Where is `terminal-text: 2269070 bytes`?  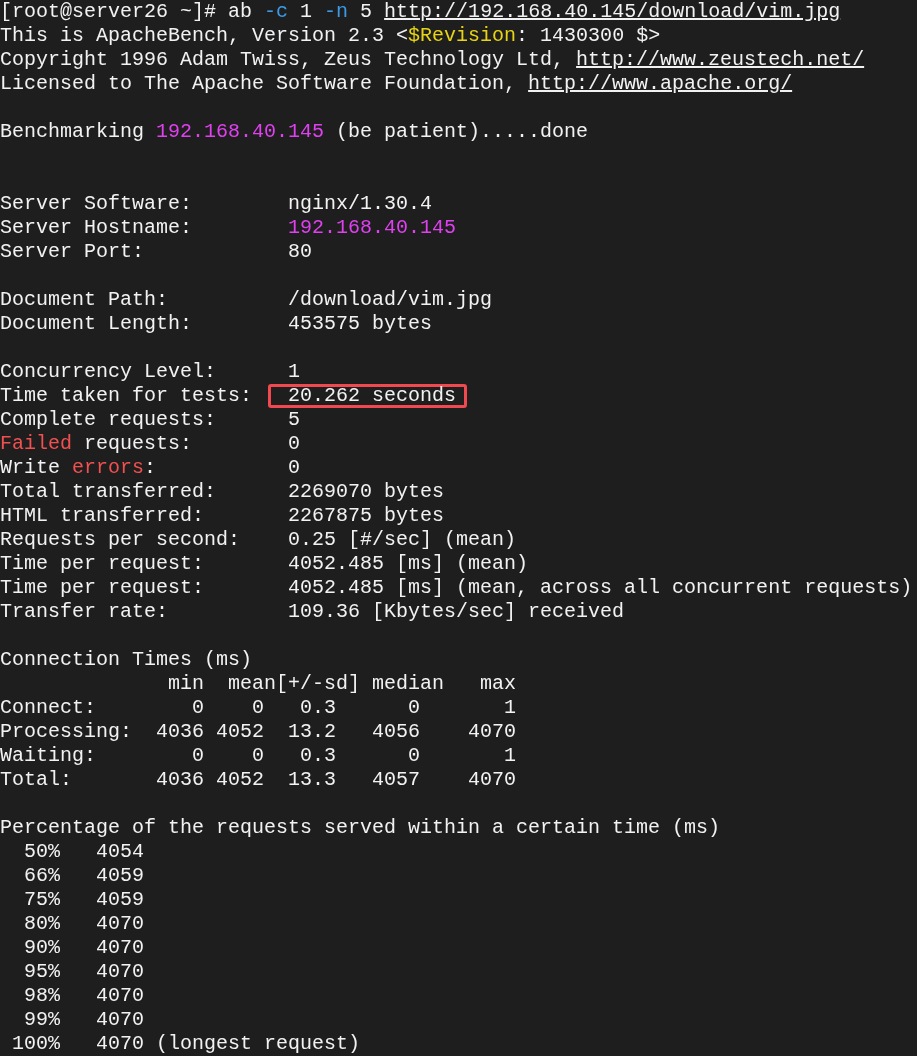 terminal-text: 2269070 bytes is located at coordinates (366, 491).